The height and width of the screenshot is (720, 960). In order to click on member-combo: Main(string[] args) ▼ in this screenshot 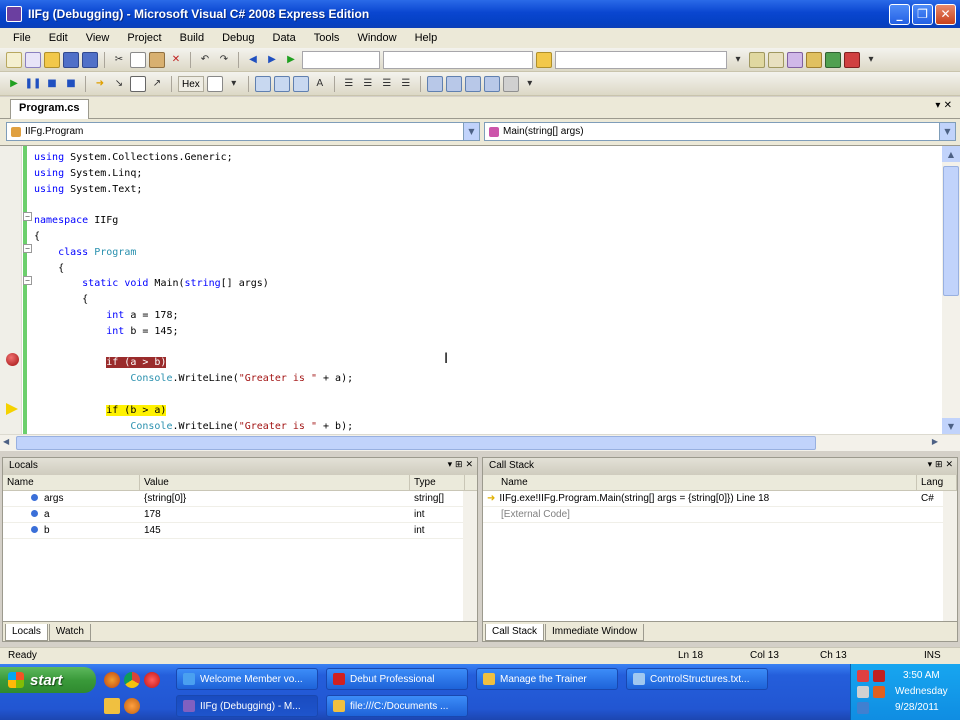, I will do `click(720, 131)`.